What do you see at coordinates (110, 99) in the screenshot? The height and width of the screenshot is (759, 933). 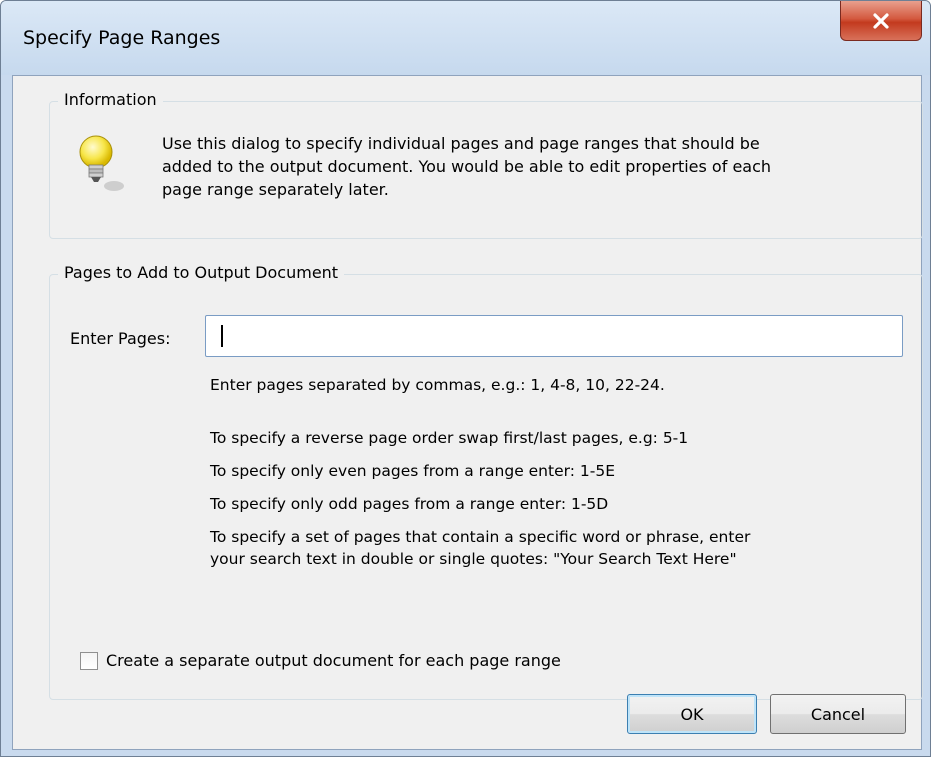 I see `information-legend: Information` at bounding box center [110, 99].